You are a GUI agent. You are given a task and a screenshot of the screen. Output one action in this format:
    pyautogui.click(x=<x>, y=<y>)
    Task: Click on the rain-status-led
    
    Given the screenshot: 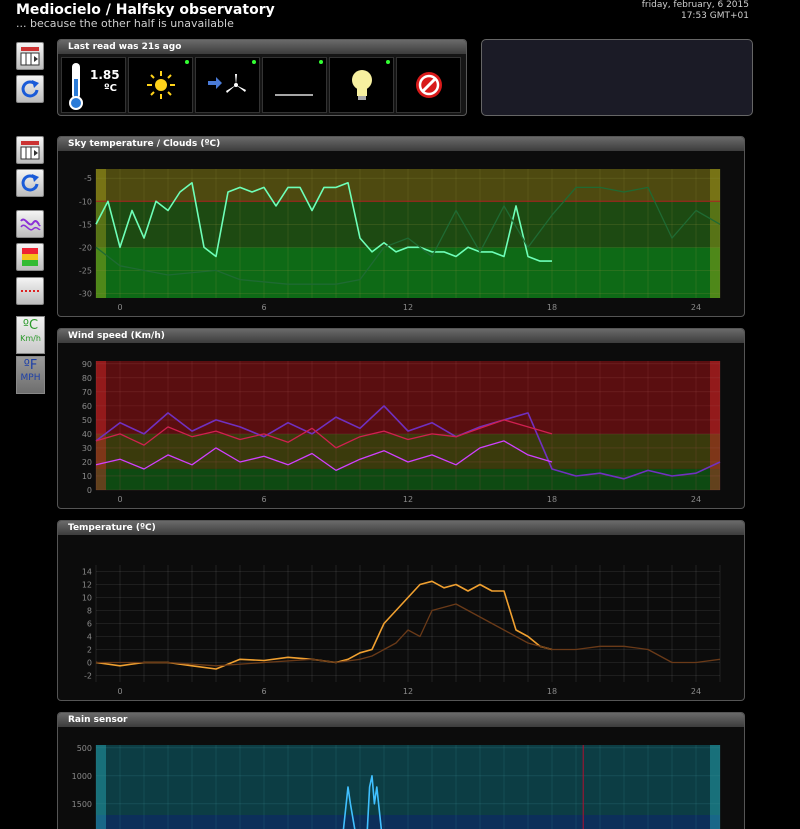 What is the action you would take?
    pyautogui.click(x=321, y=62)
    